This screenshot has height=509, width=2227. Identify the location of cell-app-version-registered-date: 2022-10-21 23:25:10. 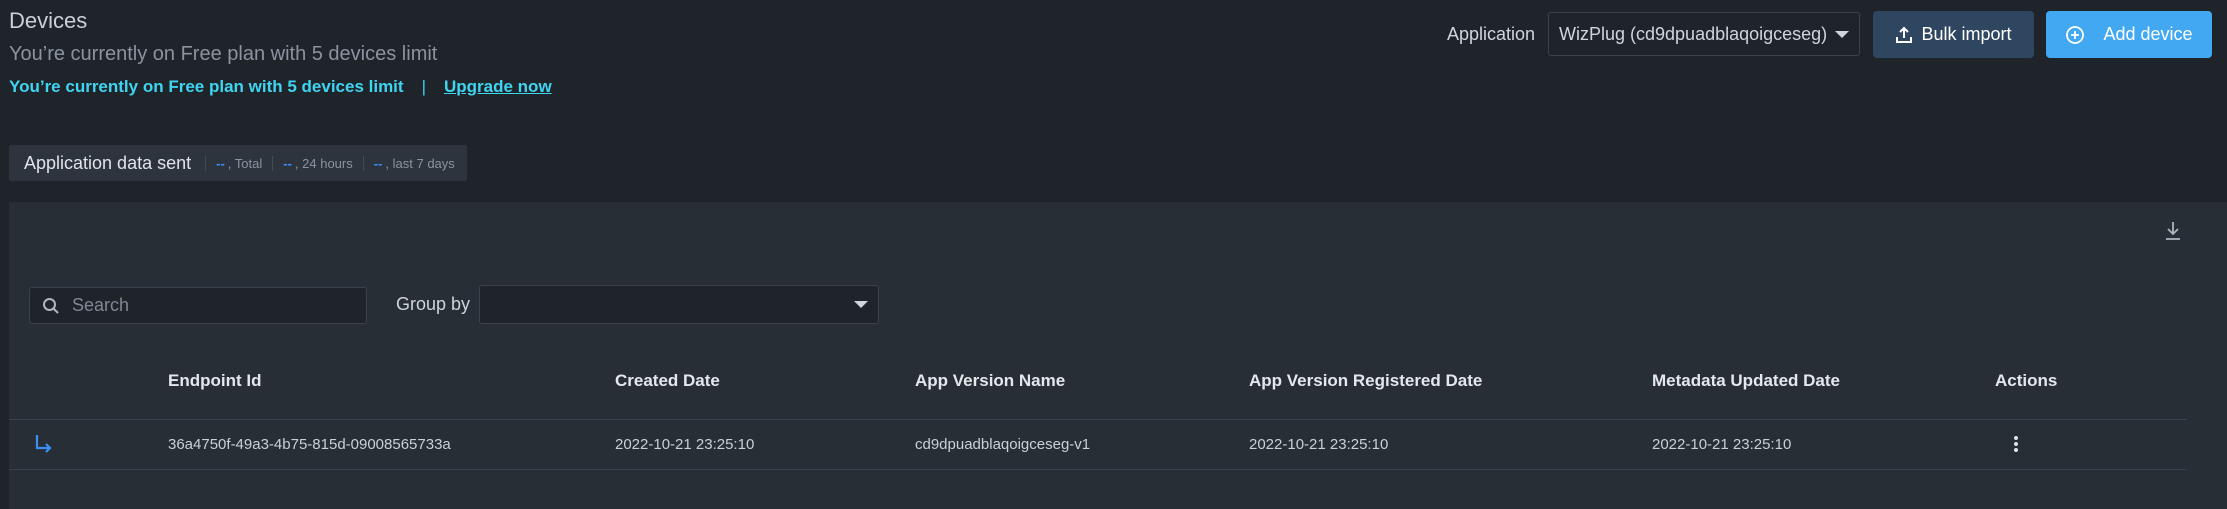
(1319, 444).